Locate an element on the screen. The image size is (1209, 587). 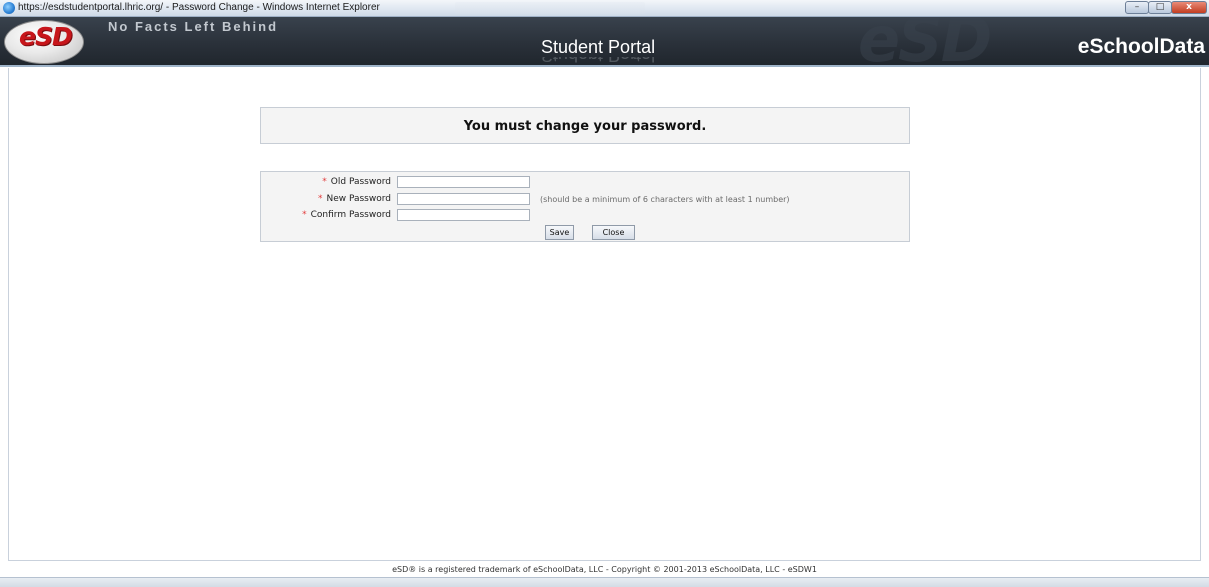
close-window-button: x is located at coordinates (1189, 7).